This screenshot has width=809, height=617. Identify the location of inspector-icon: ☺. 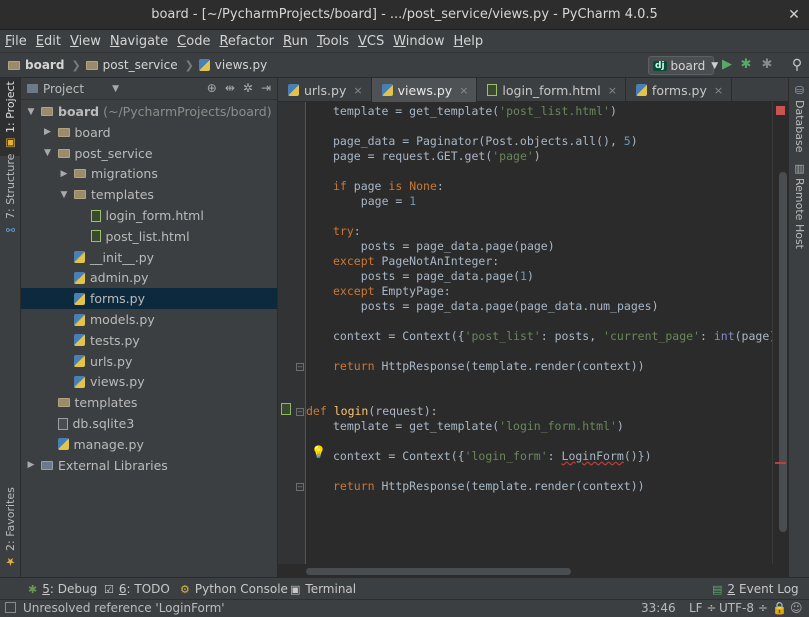
(796, 608).